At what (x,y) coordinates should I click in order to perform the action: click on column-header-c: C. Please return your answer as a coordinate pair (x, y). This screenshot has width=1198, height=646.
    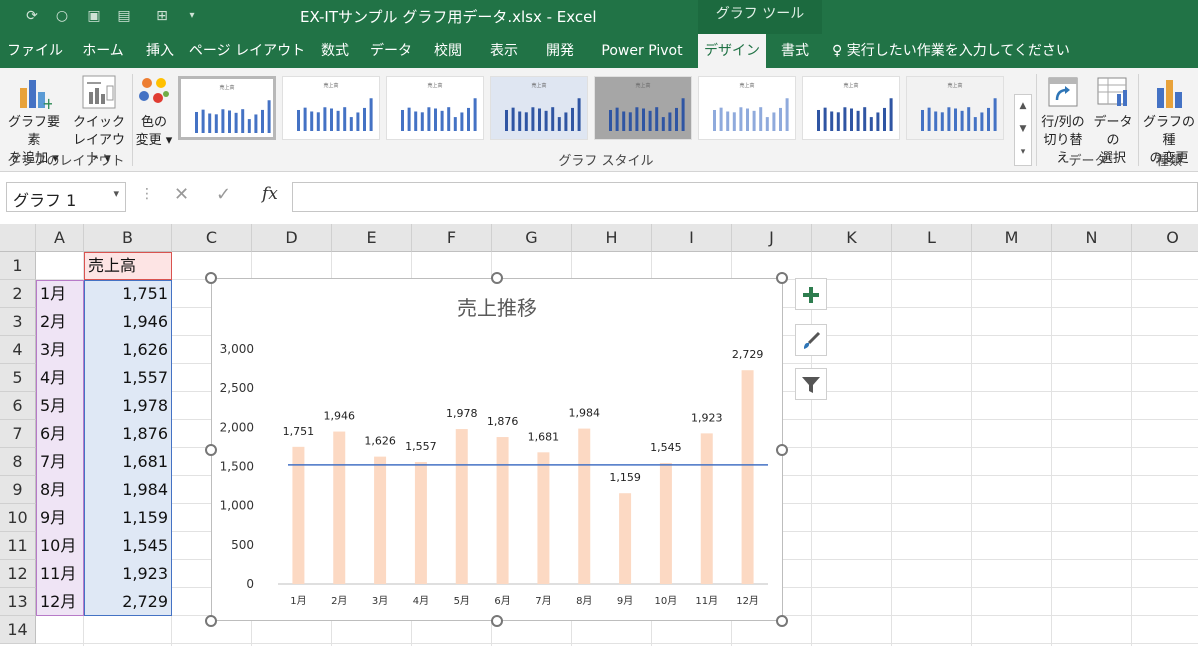
    Looking at the image, I should click on (212, 238).